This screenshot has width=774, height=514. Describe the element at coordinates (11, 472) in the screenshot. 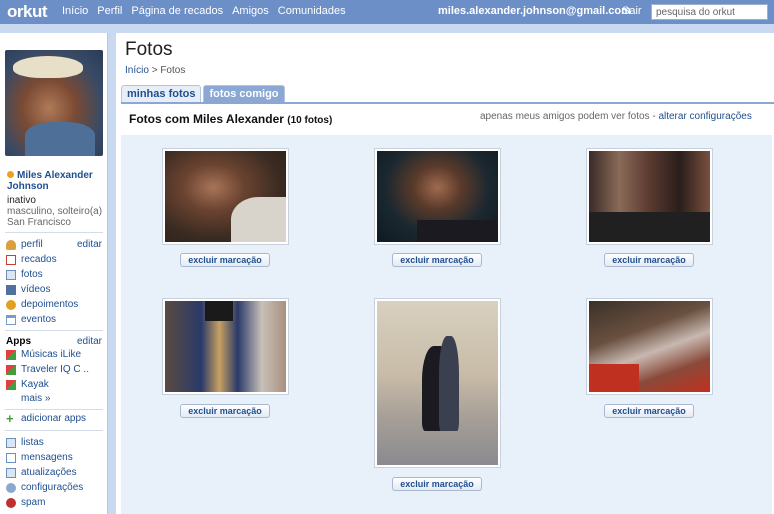

I see `updates-icon` at that location.